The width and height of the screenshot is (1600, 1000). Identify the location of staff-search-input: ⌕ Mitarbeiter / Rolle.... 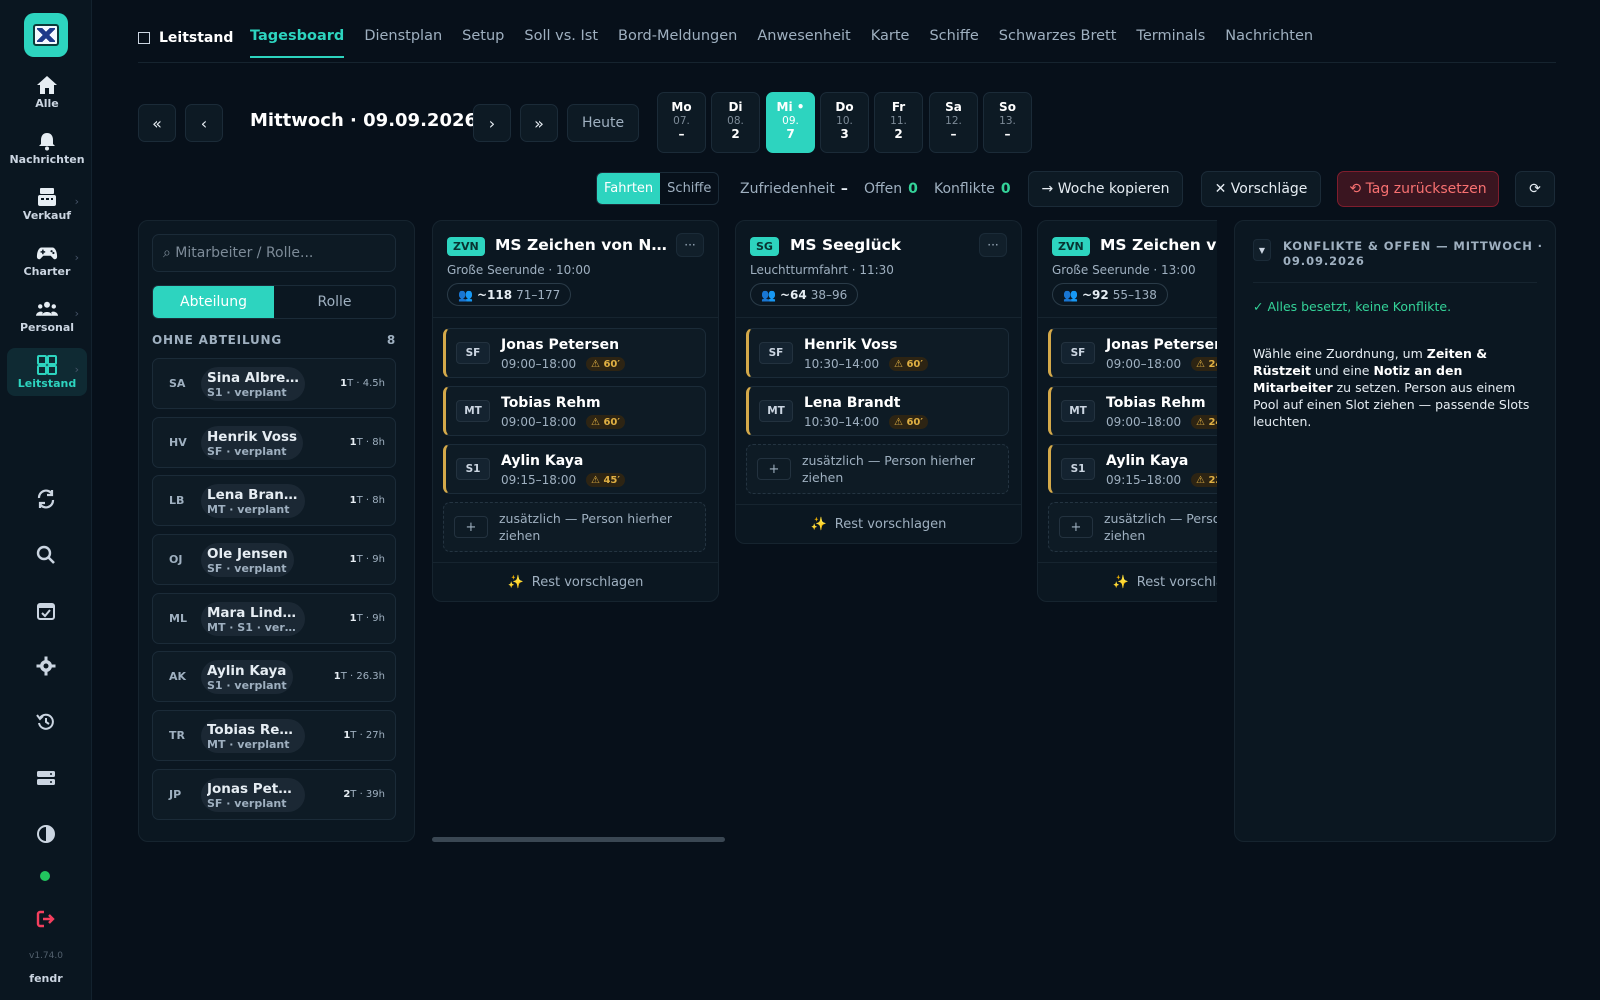
(274, 253).